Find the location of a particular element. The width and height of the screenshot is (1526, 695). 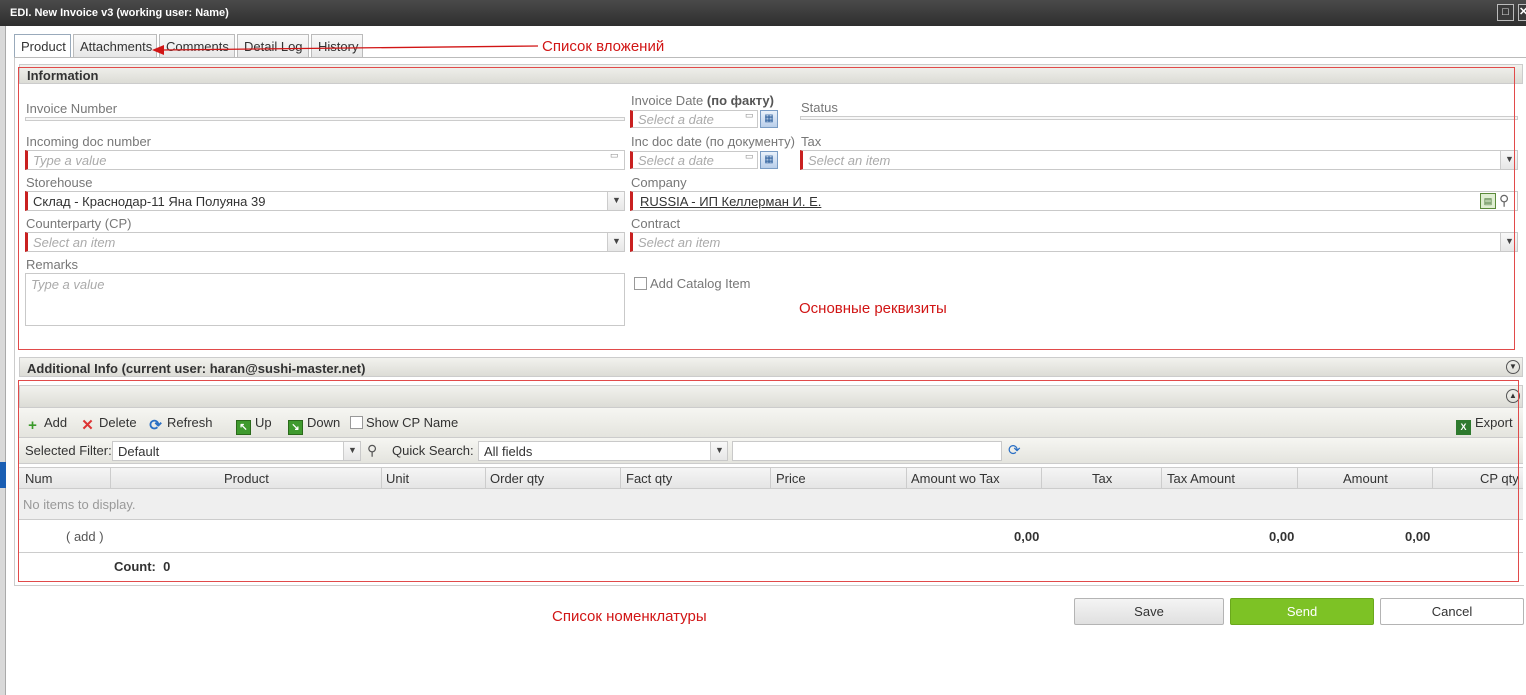

save-button: Save is located at coordinates (1149, 611).